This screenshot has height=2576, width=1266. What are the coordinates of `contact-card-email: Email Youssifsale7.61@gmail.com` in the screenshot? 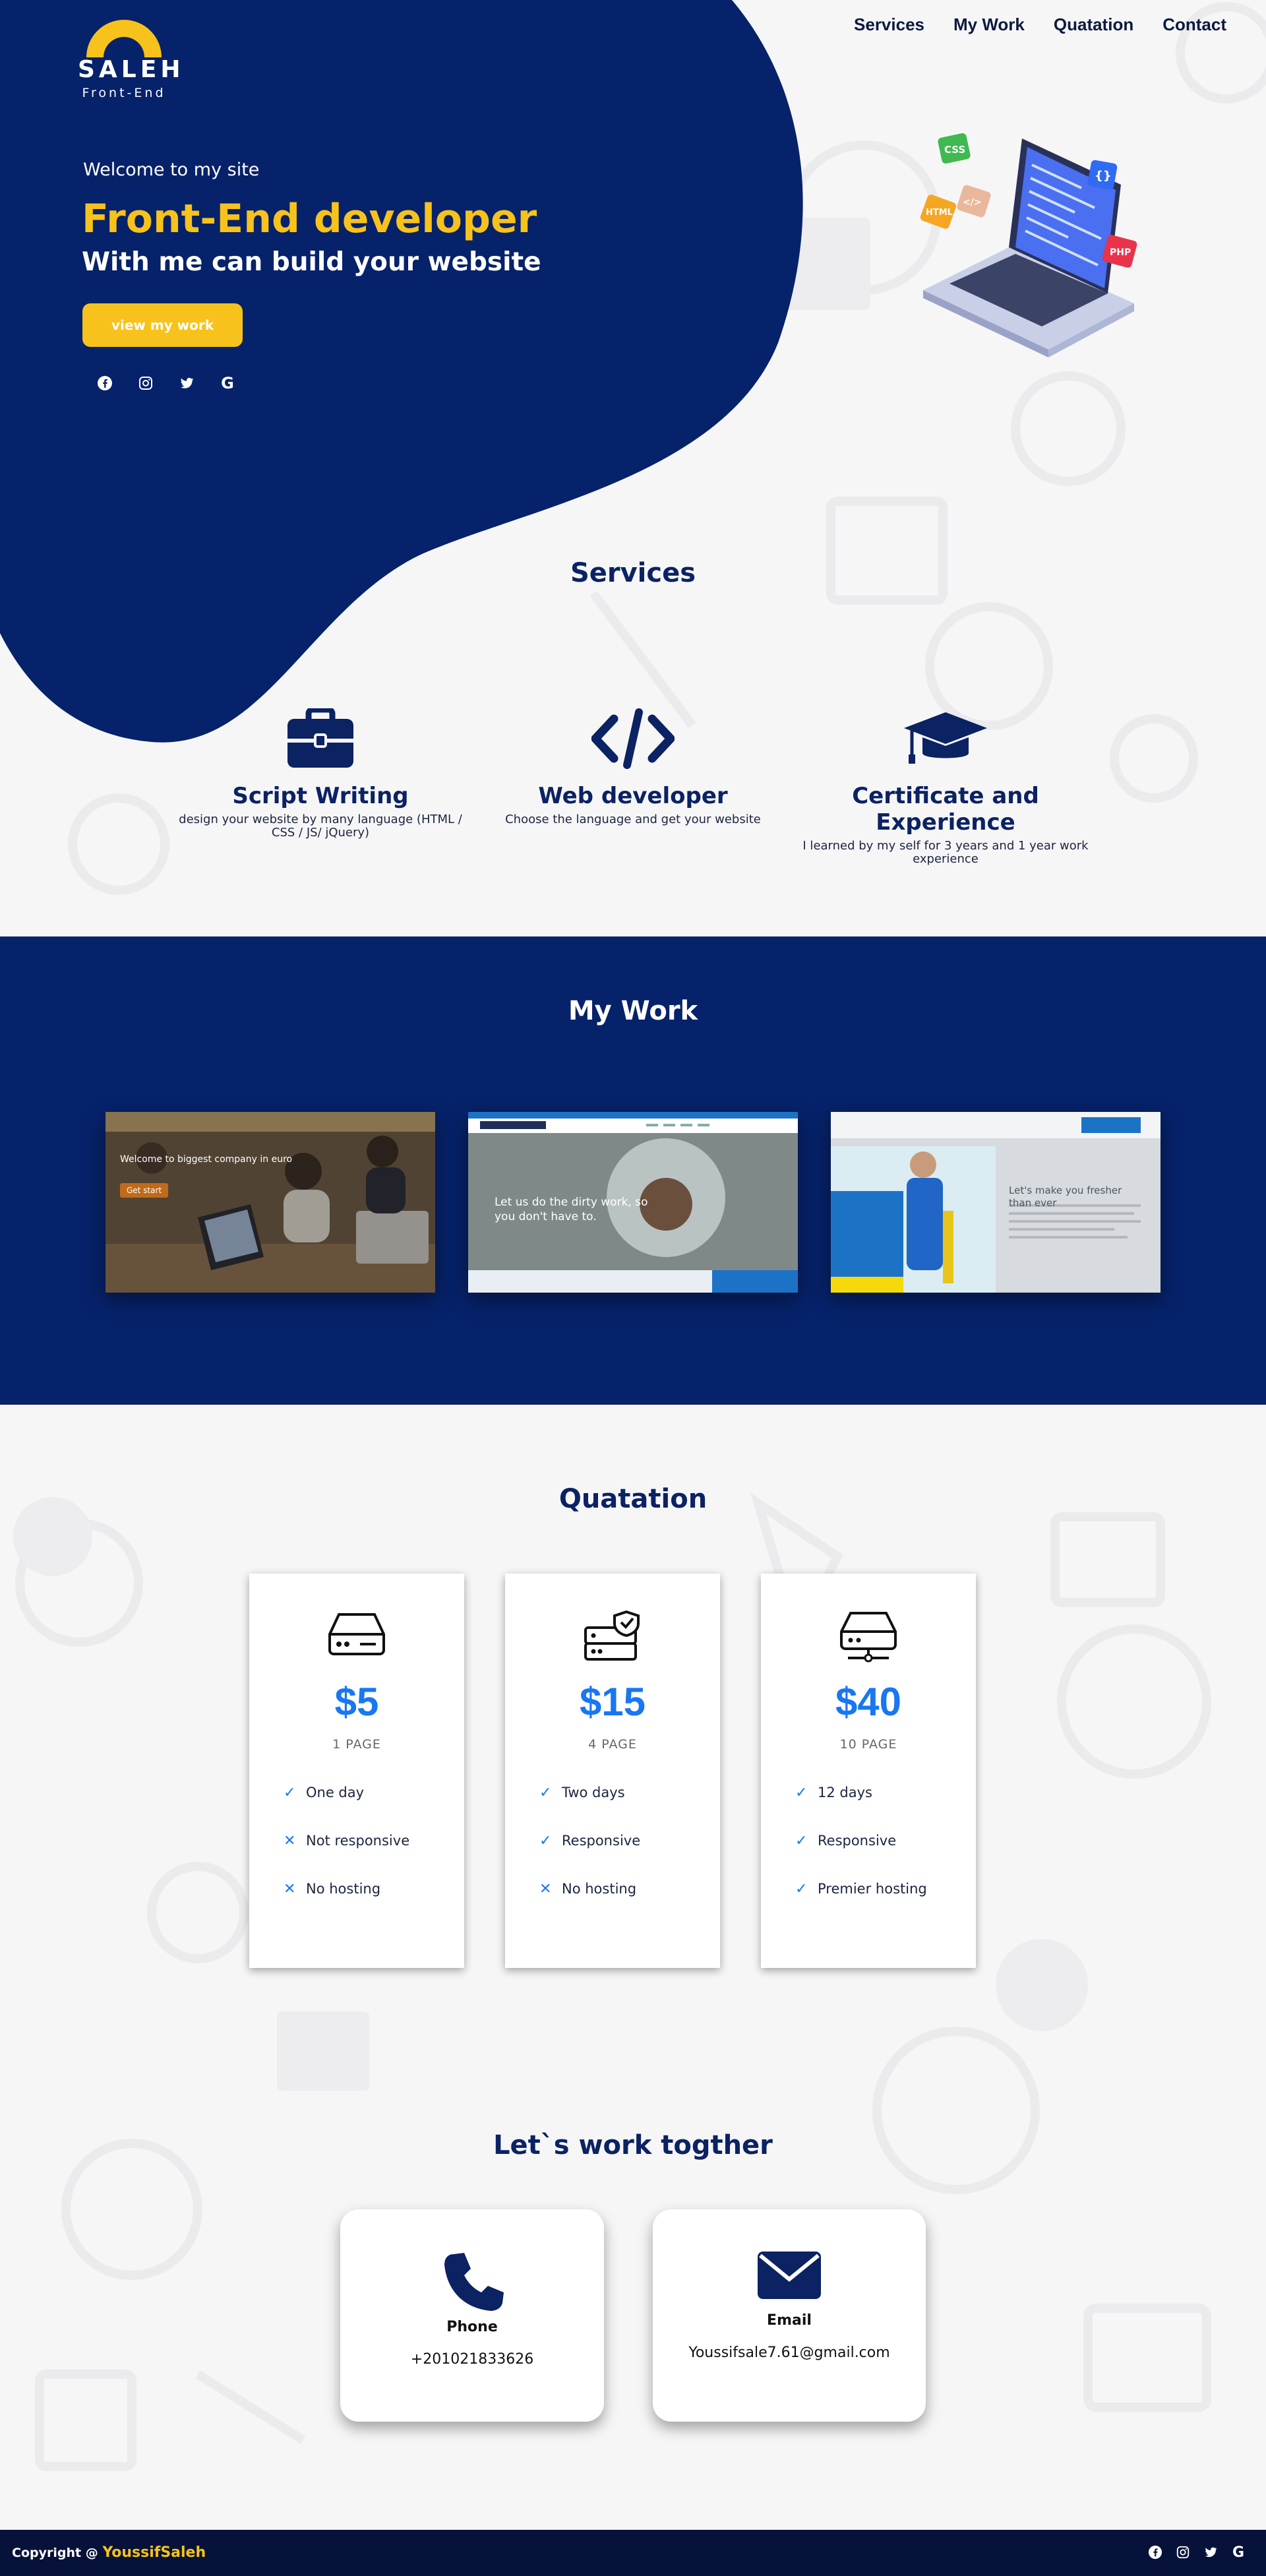 It's located at (789, 2315).